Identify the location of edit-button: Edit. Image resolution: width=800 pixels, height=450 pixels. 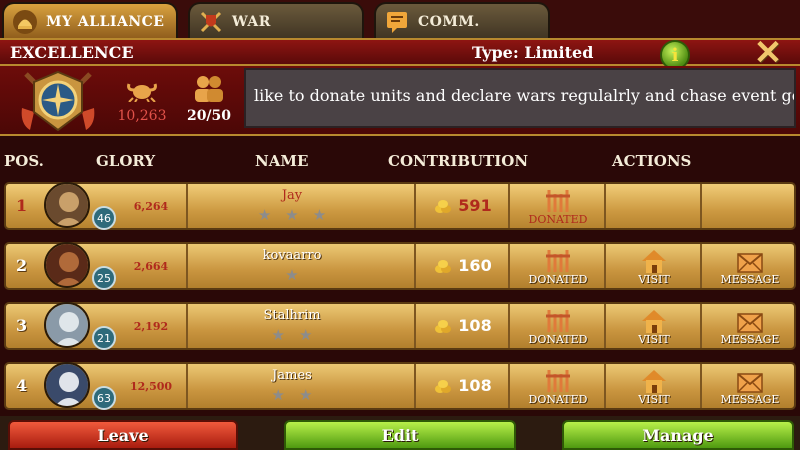
(400, 435).